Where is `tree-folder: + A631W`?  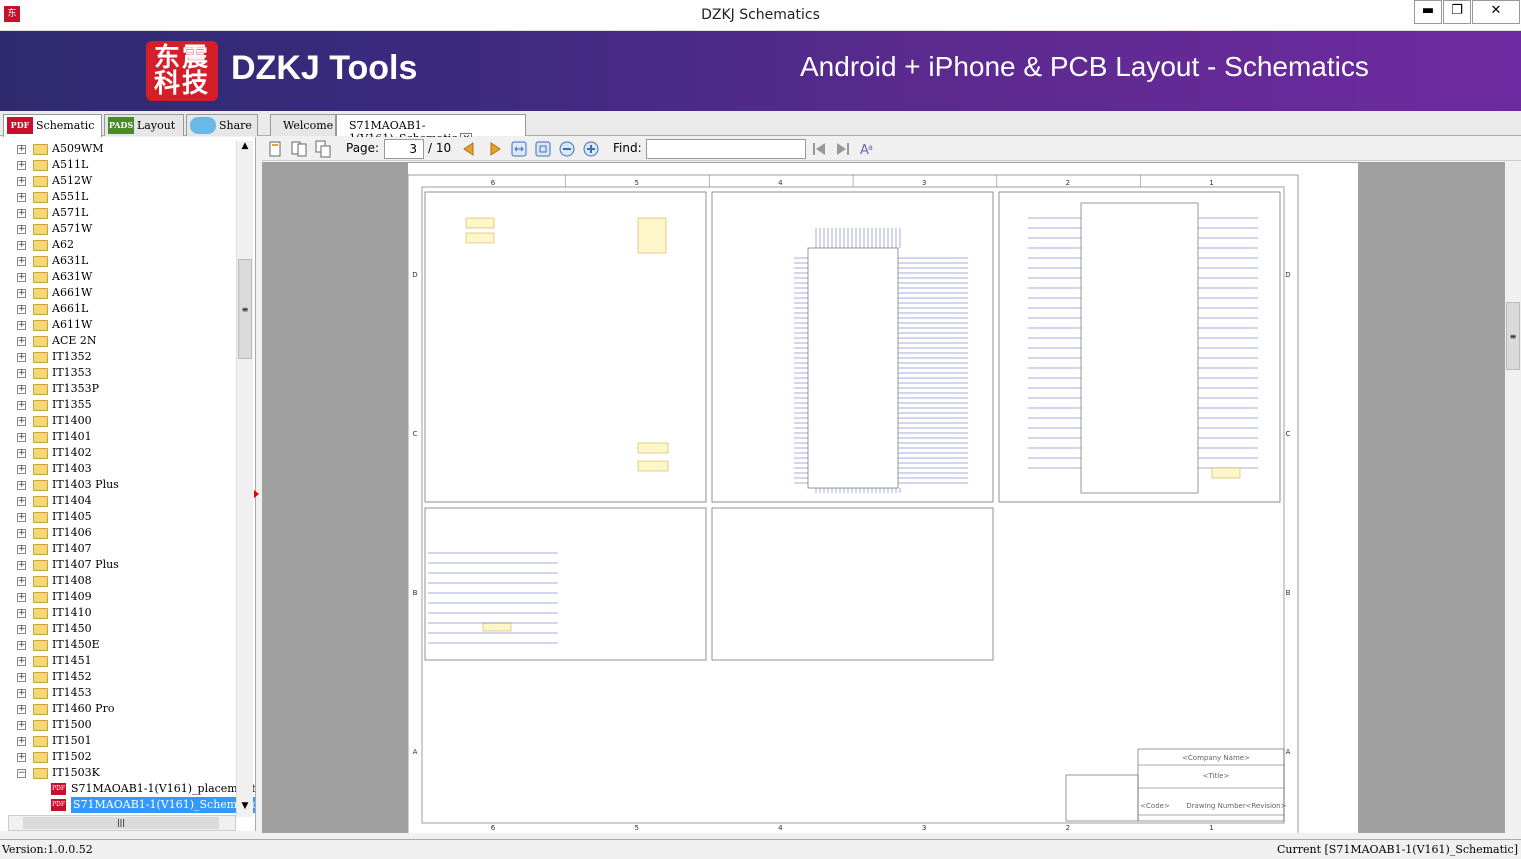 tree-folder: + A631W is located at coordinates (118, 277).